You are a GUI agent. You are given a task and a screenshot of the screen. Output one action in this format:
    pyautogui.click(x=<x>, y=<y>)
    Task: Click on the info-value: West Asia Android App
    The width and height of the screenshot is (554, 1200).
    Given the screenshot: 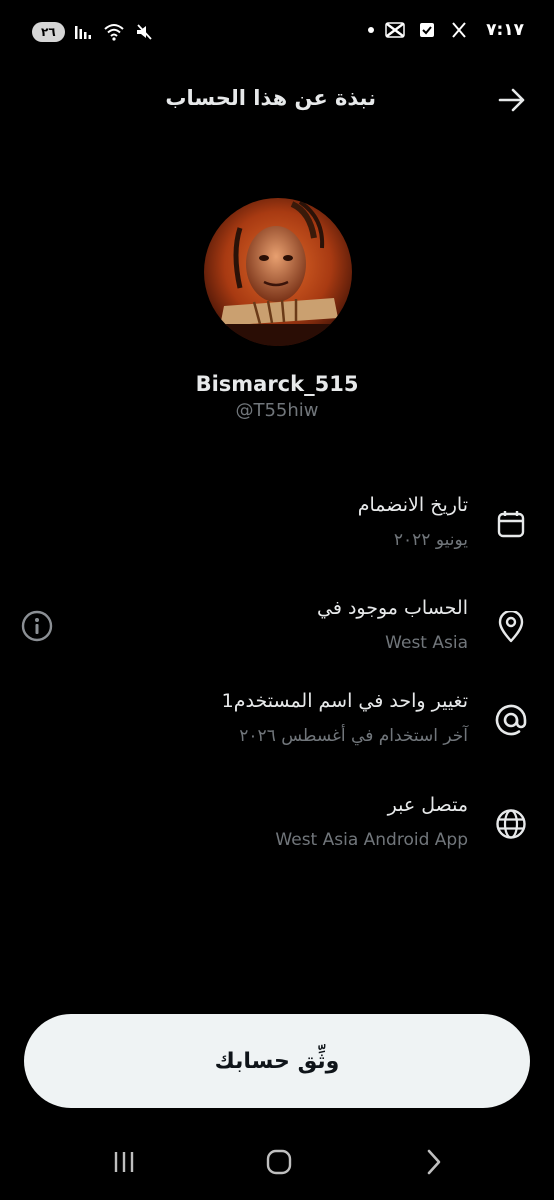 What is the action you would take?
    pyautogui.click(x=371, y=840)
    